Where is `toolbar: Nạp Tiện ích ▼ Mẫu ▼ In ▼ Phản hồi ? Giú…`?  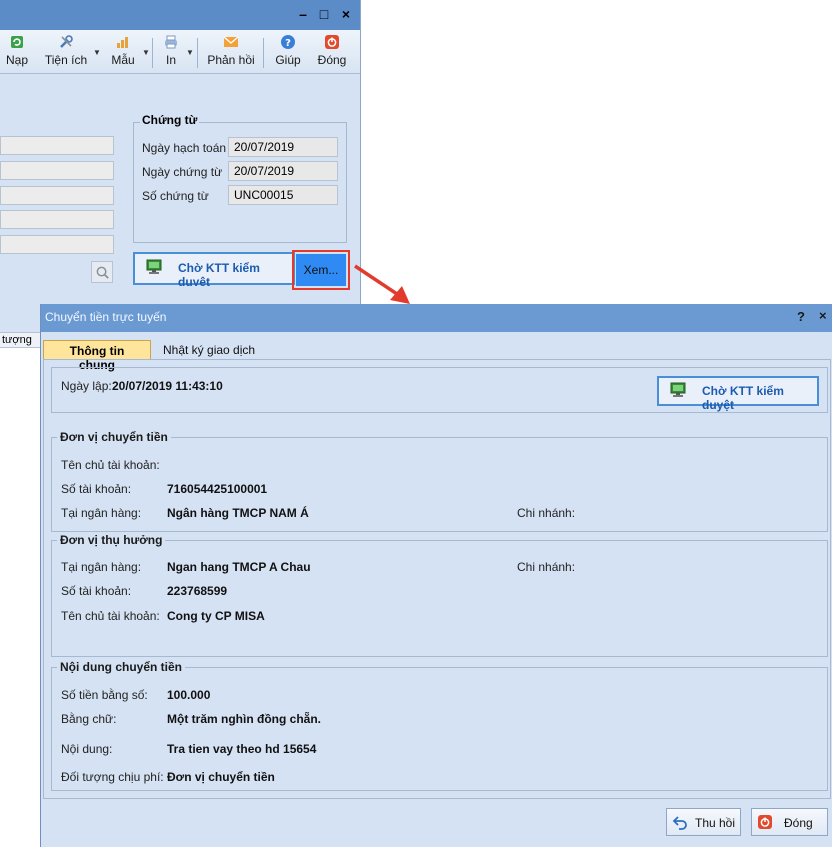
toolbar: Nạp Tiện ích ▼ Mẫu ▼ In ▼ Phản hồi ? Giú… is located at coordinates (180, 52).